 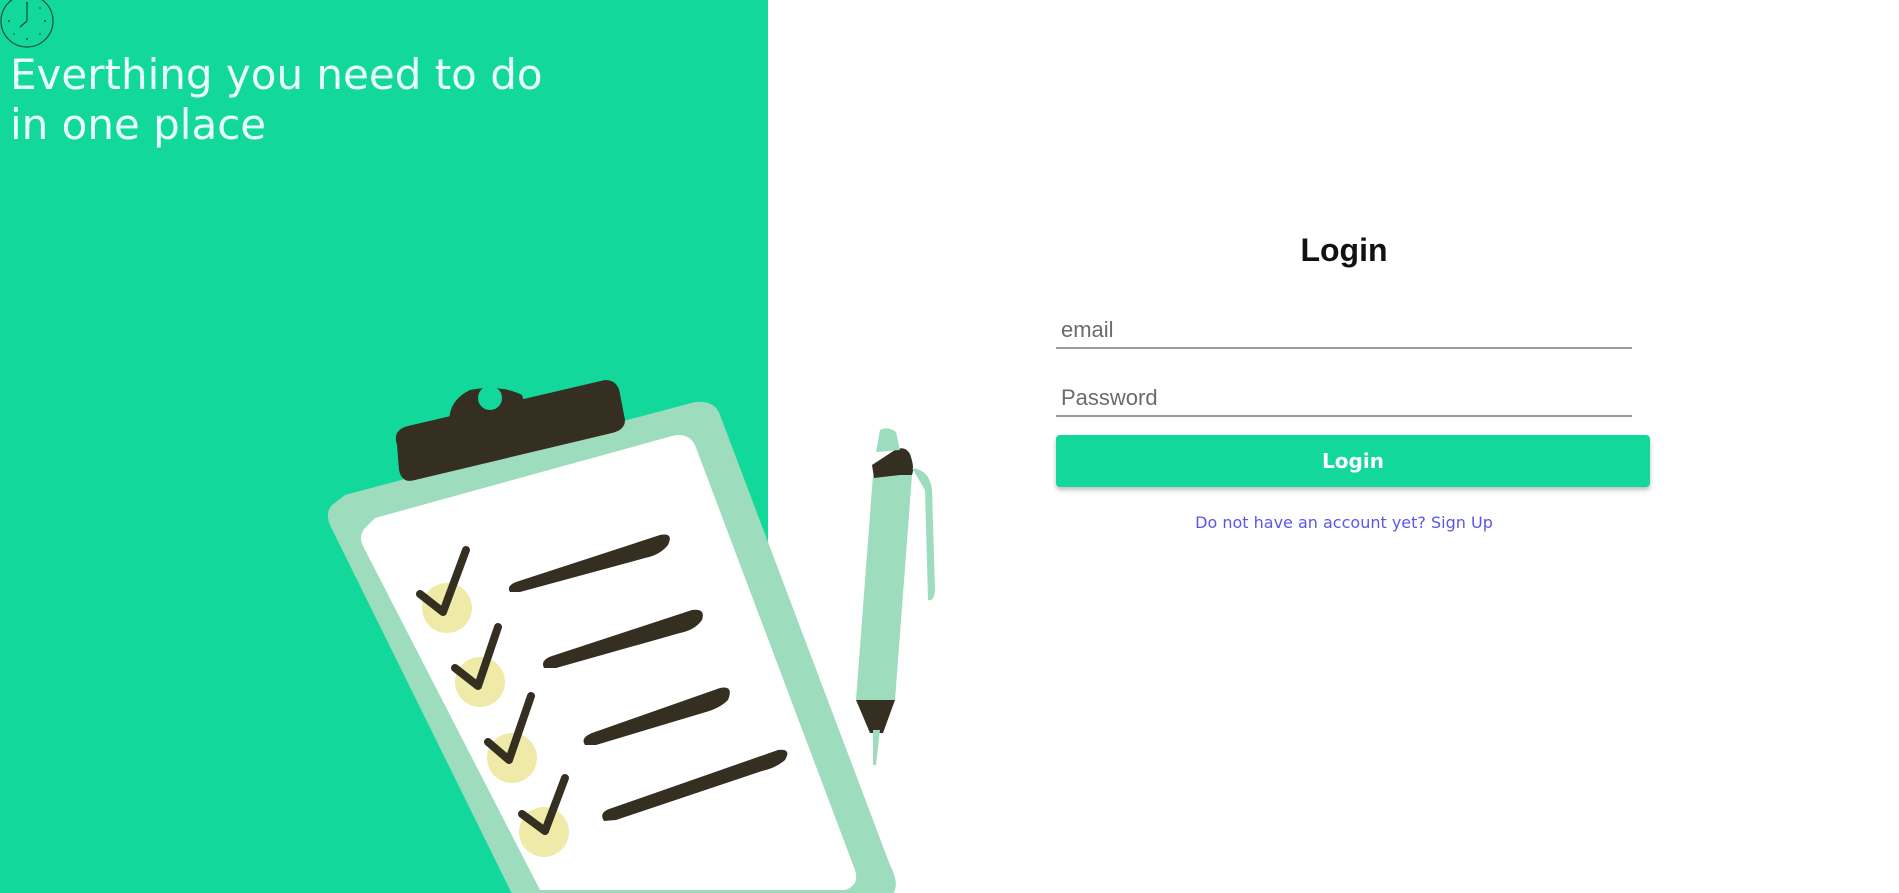 I want to click on login-title: Login, so click(x=1344, y=250).